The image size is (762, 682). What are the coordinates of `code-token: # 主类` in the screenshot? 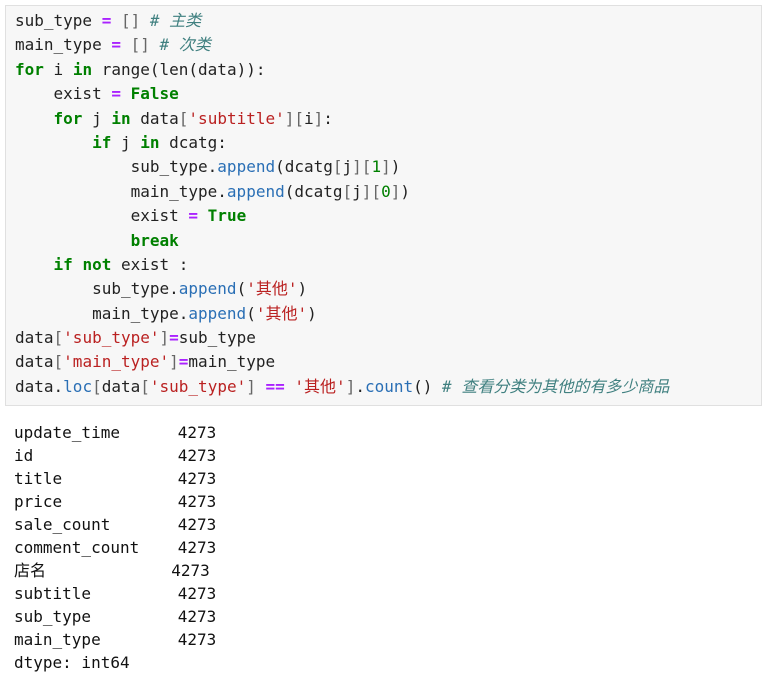 It's located at (175, 20).